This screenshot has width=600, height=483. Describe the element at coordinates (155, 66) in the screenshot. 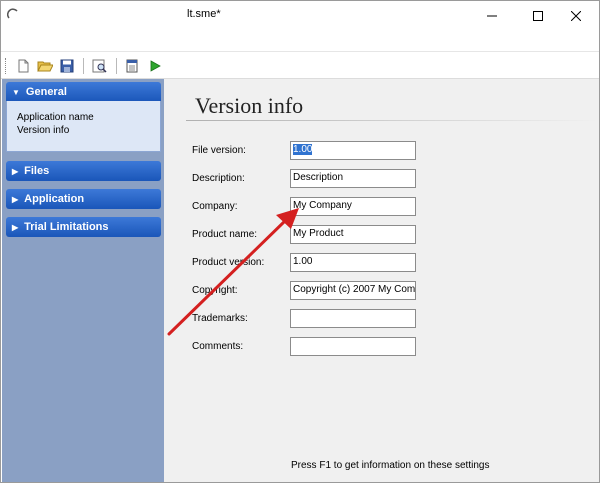

I see `run-icon` at that location.